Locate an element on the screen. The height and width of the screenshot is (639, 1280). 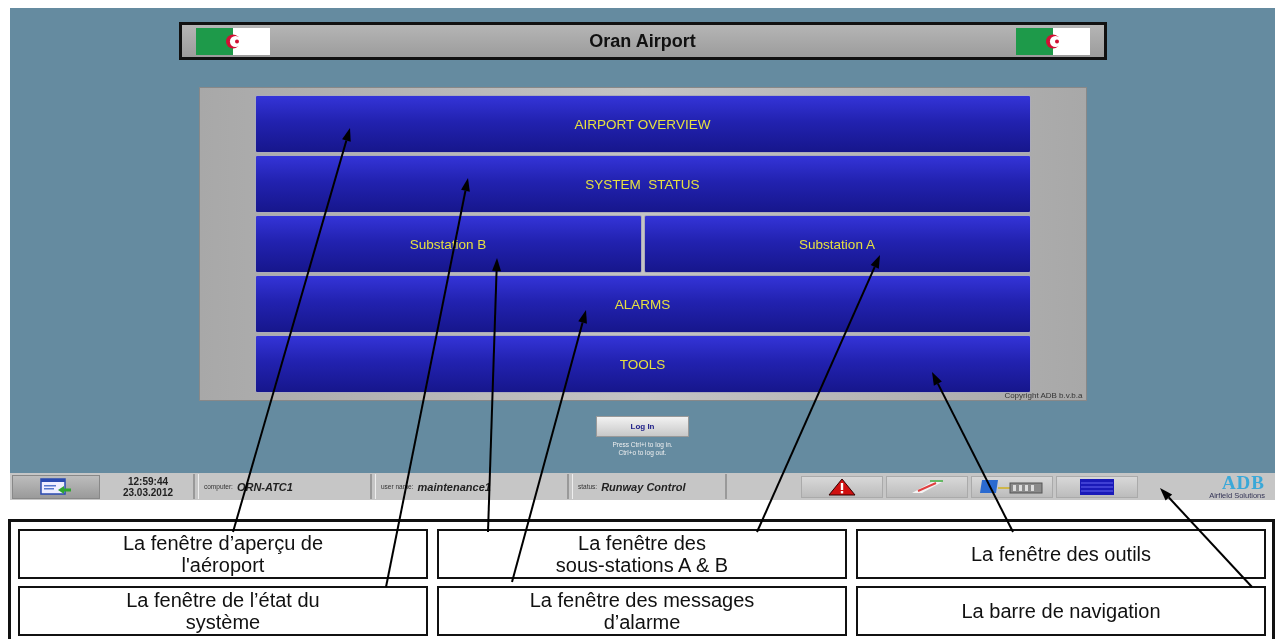
legend-cell: La fenêtre des outils is located at coordinates (1061, 554).